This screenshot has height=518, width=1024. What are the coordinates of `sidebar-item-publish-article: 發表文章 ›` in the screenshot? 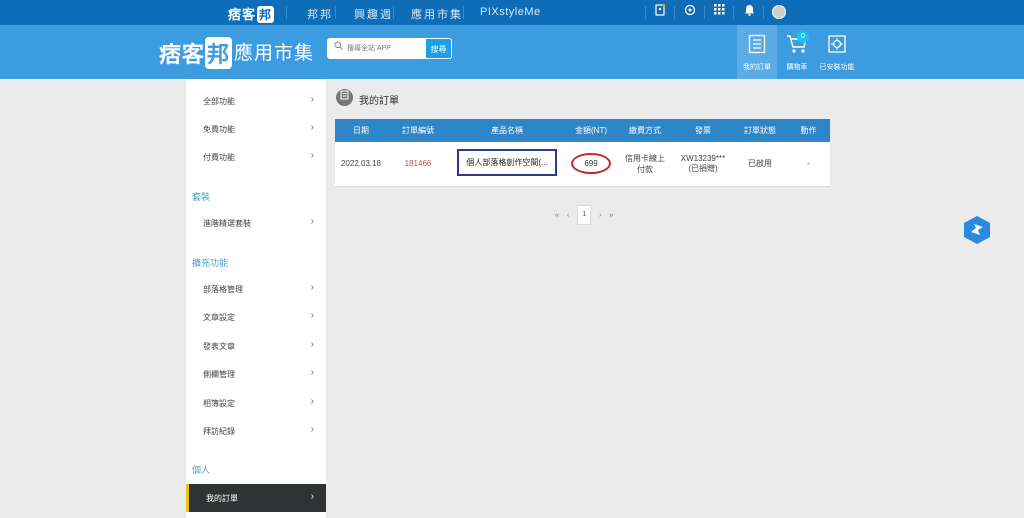 It's located at (256, 346).